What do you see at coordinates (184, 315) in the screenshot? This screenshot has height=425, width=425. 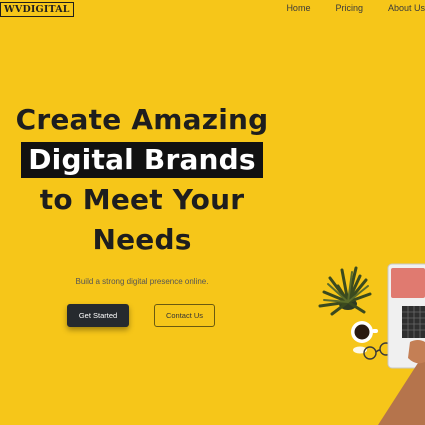 I see `contact-us-button: Contact Us` at bounding box center [184, 315].